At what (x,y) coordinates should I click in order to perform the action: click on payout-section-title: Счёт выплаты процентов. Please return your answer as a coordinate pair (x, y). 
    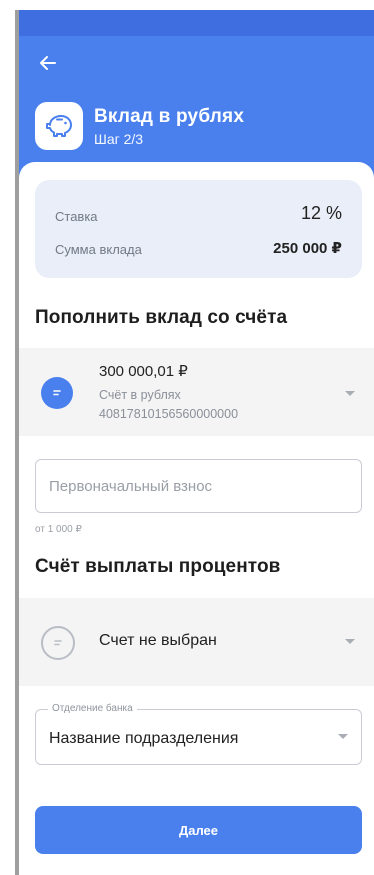
    Looking at the image, I should click on (158, 566).